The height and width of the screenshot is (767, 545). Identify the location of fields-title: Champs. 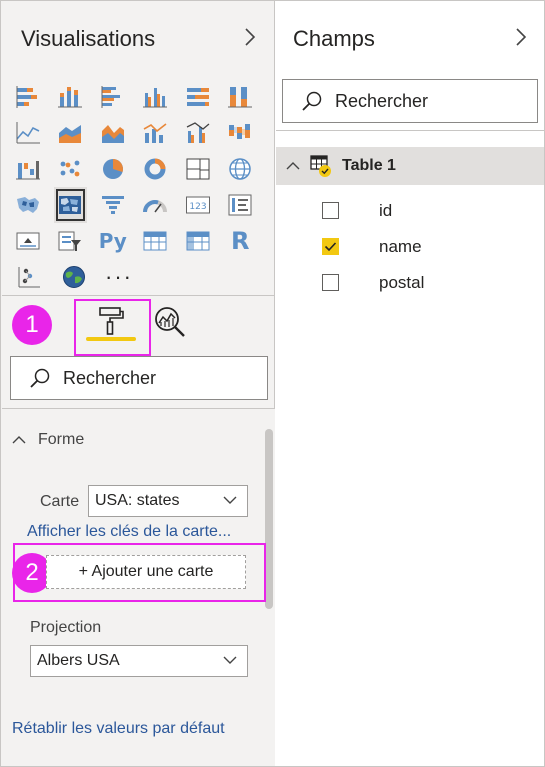
(334, 38).